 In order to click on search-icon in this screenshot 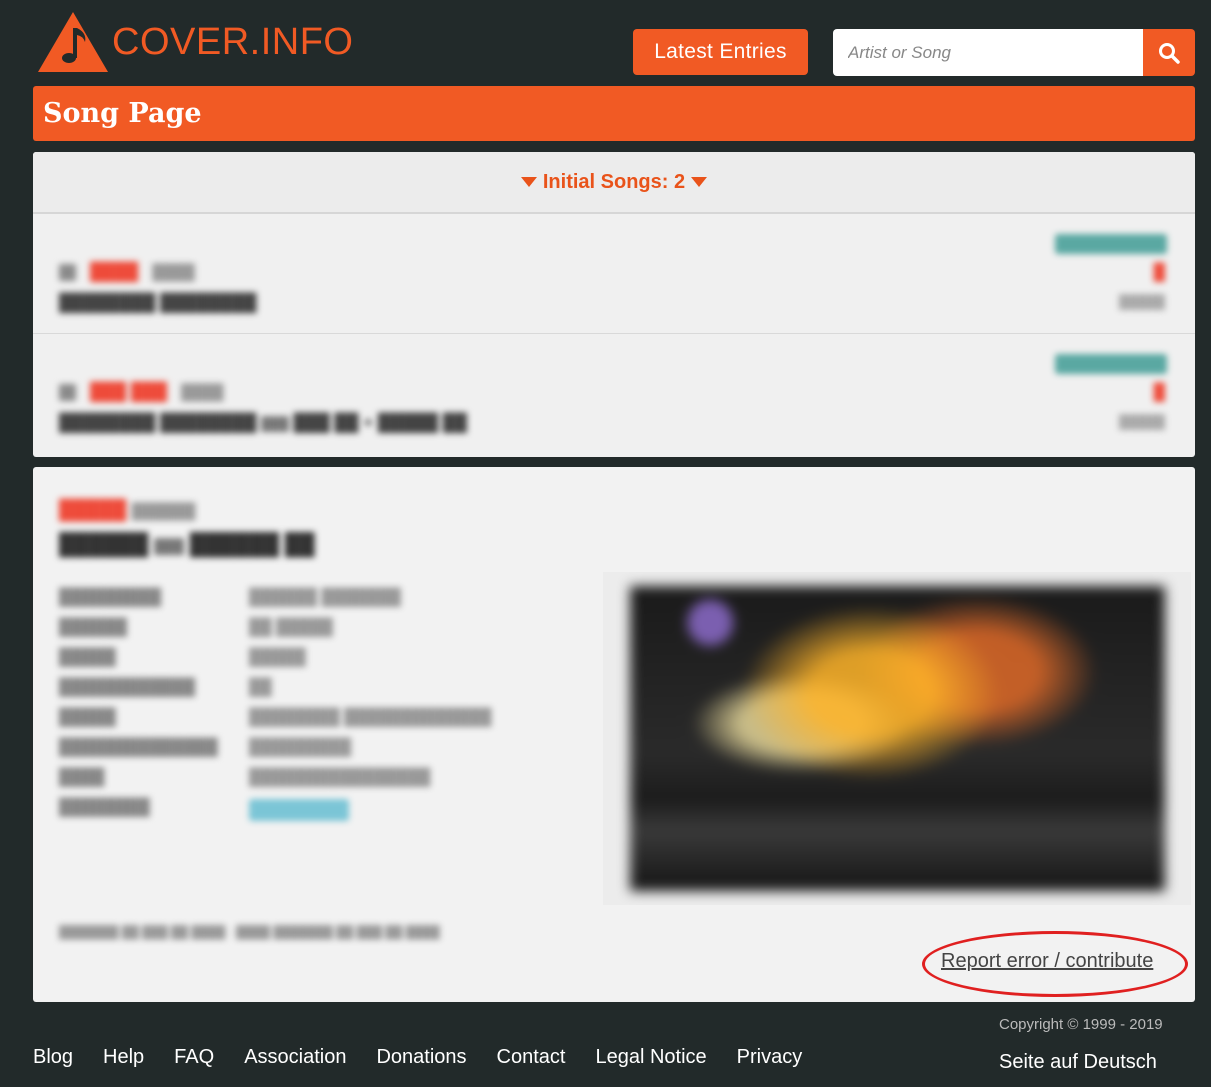, I will do `click(1169, 53)`.